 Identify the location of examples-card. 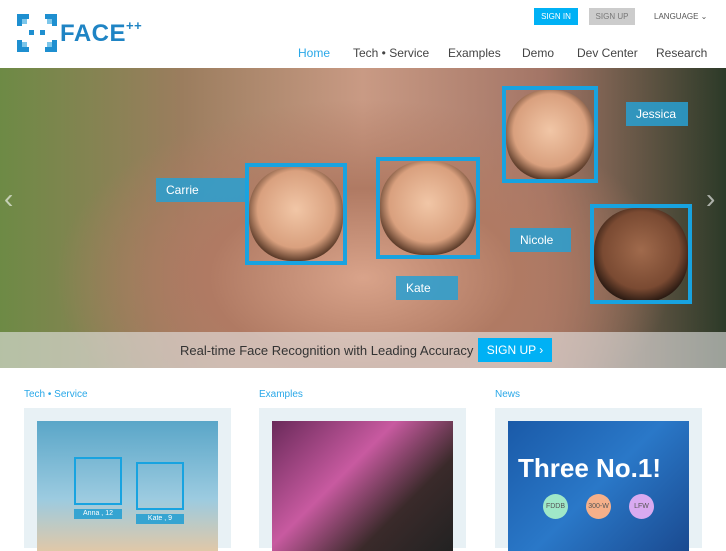
(362, 479).